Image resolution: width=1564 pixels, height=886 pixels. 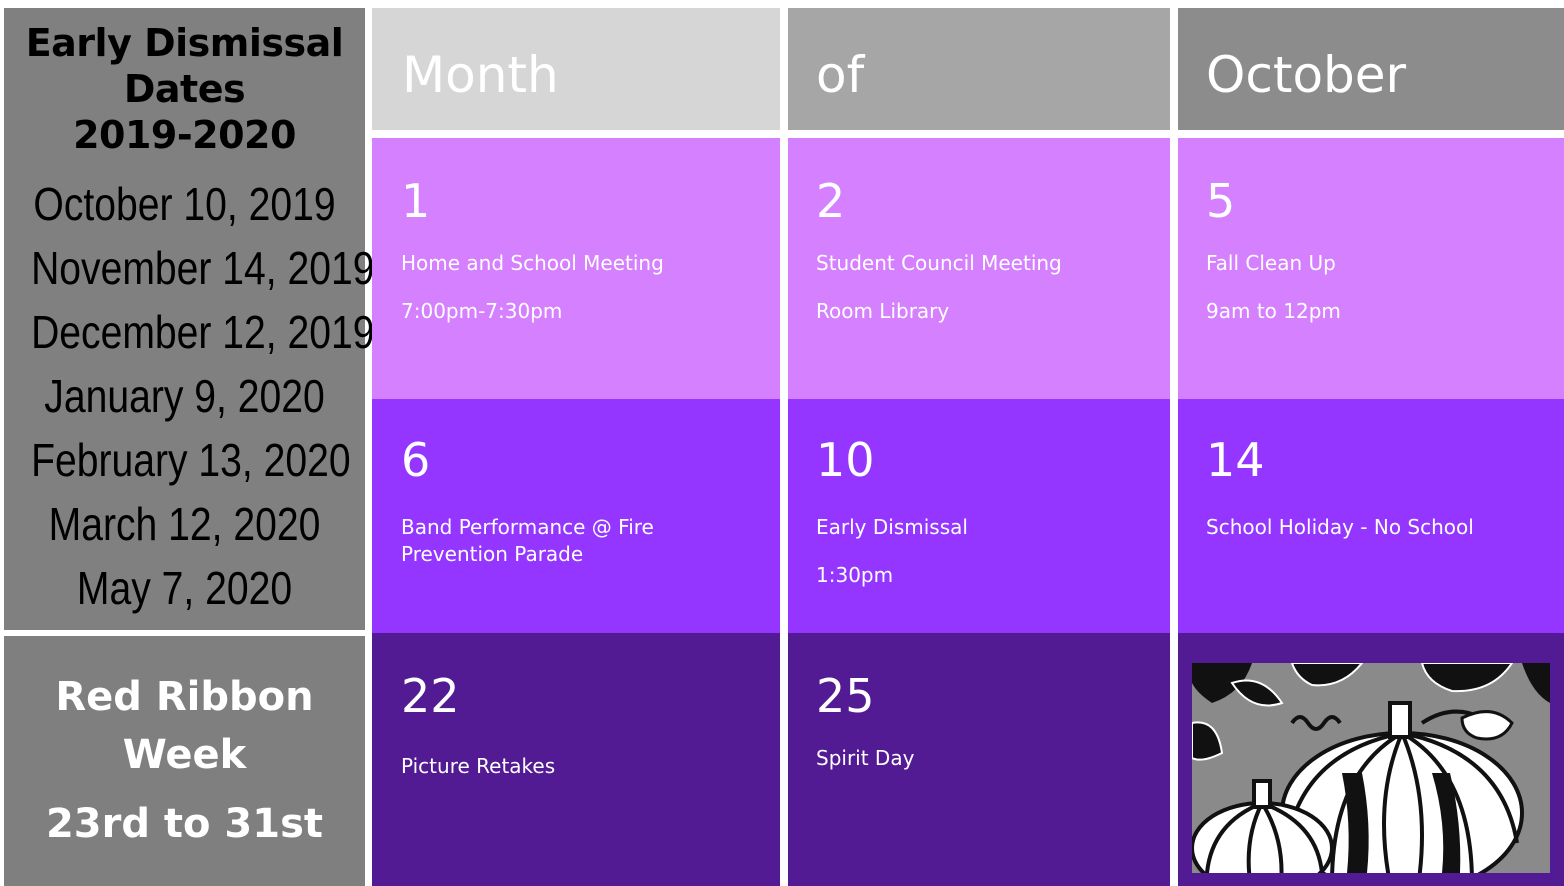 I want to click on event-detail: Room Library, so click(x=883, y=311).